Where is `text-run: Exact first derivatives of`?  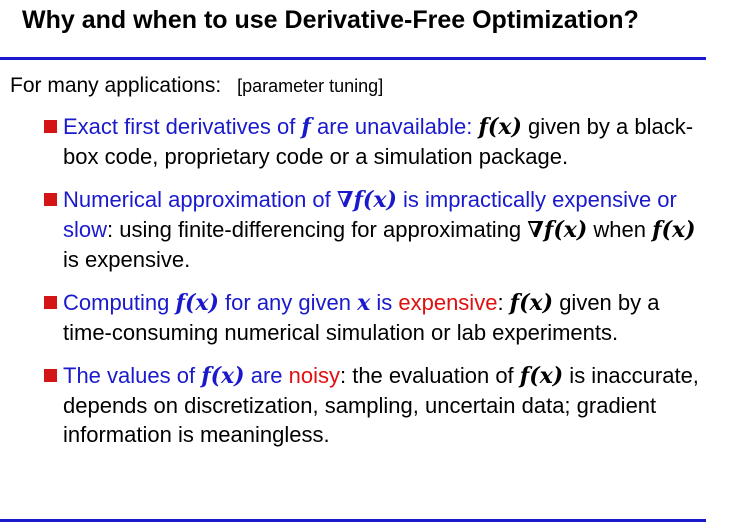 text-run: Exact first derivatives of is located at coordinates (182, 126).